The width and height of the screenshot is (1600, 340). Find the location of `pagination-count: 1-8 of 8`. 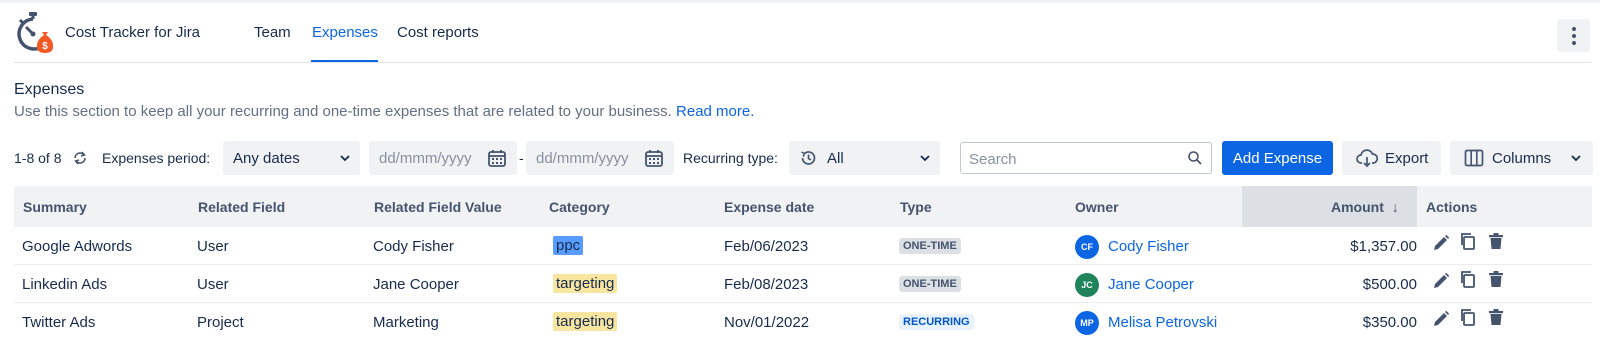

pagination-count: 1-8 of 8 is located at coordinates (38, 158).